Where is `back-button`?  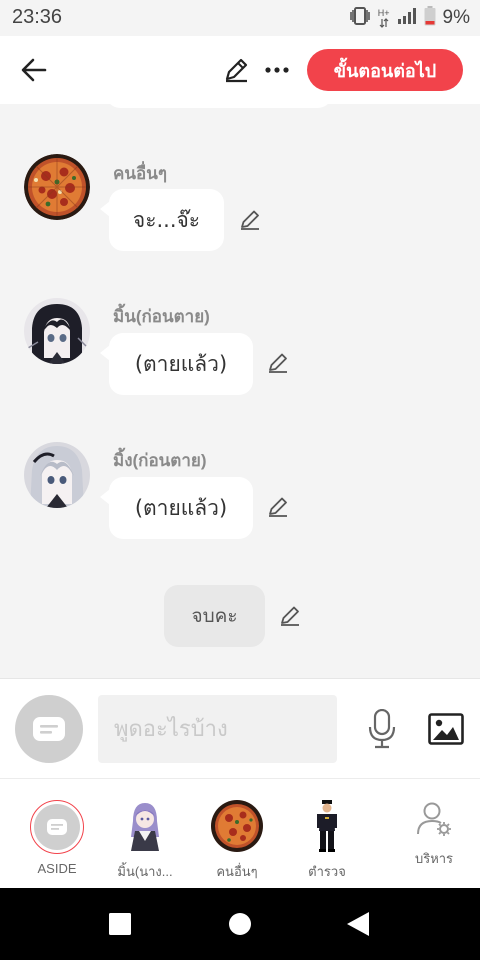
back-button is located at coordinates (34, 70).